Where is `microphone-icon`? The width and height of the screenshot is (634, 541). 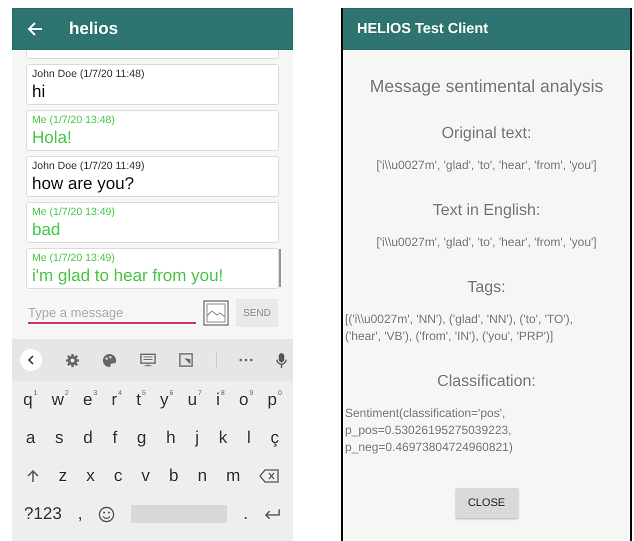
microphone-icon is located at coordinates (281, 360).